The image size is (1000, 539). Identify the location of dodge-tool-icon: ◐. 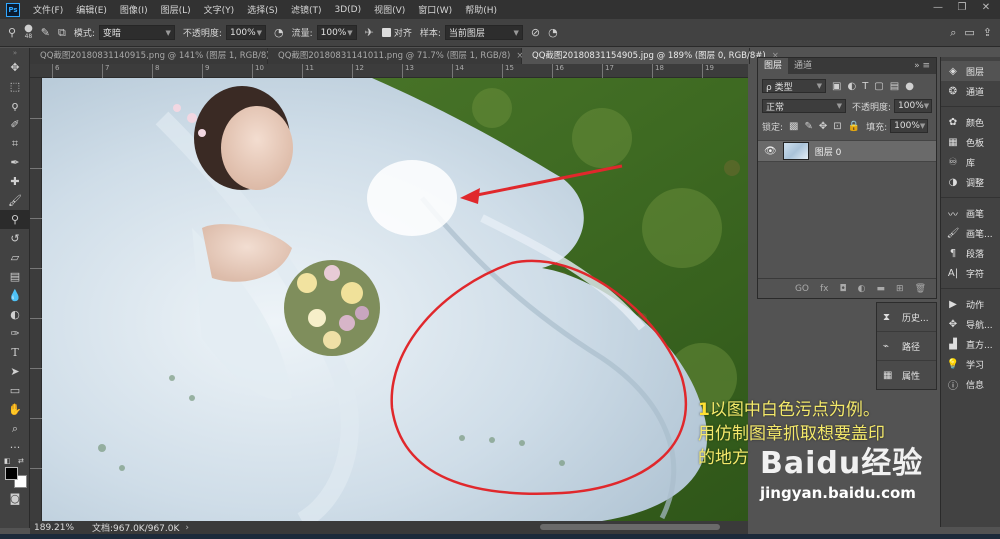
(15, 314).